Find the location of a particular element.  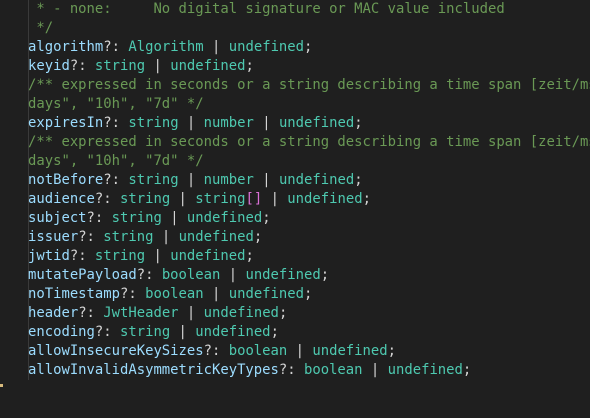

code-token-comment: */ is located at coordinates (41, 28).